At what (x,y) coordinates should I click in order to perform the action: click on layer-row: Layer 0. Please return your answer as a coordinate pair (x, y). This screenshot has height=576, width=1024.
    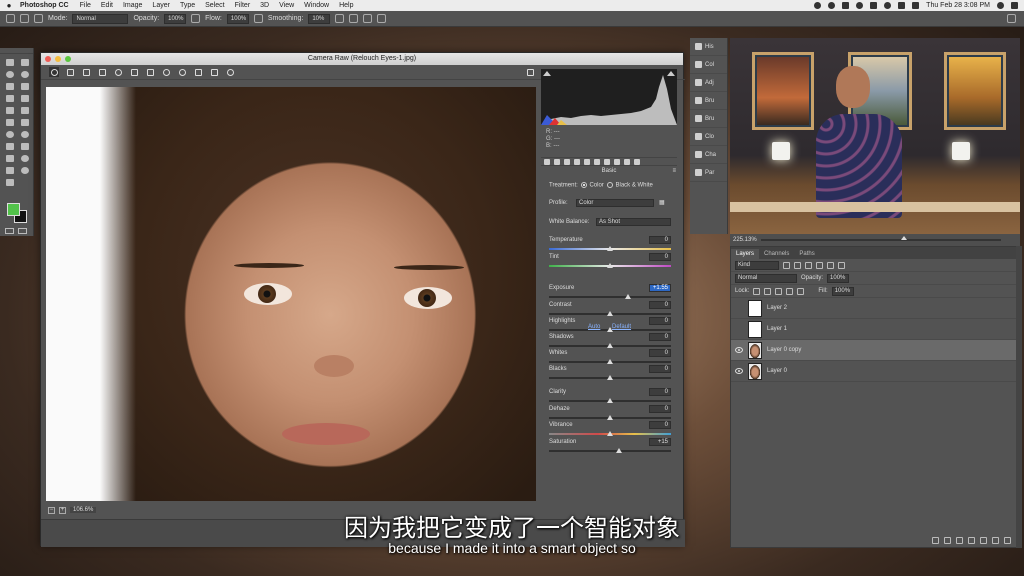
    Looking at the image, I should click on (875, 371).